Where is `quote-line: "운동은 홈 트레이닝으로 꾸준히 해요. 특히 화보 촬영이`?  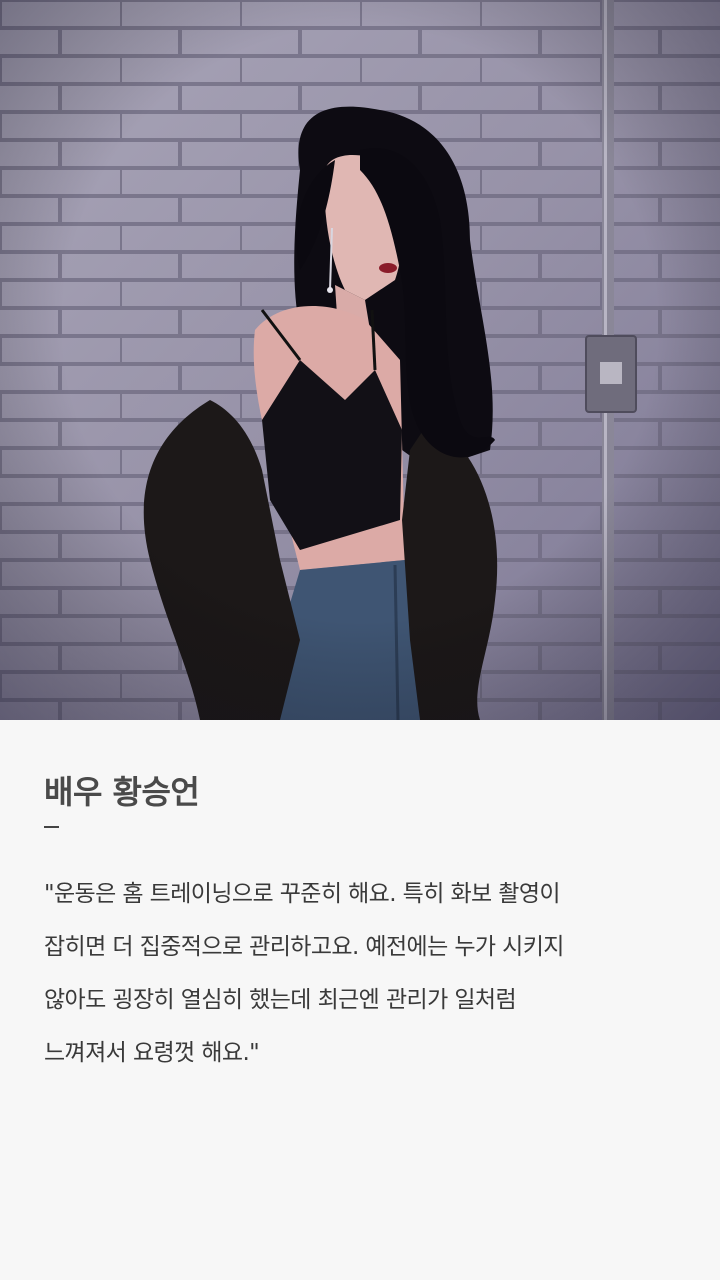
quote-line: "운동은 홈 트레이닝으로 꾸준히 해요. 특히 화보 촬영이 is located at coordinates (302, 894).